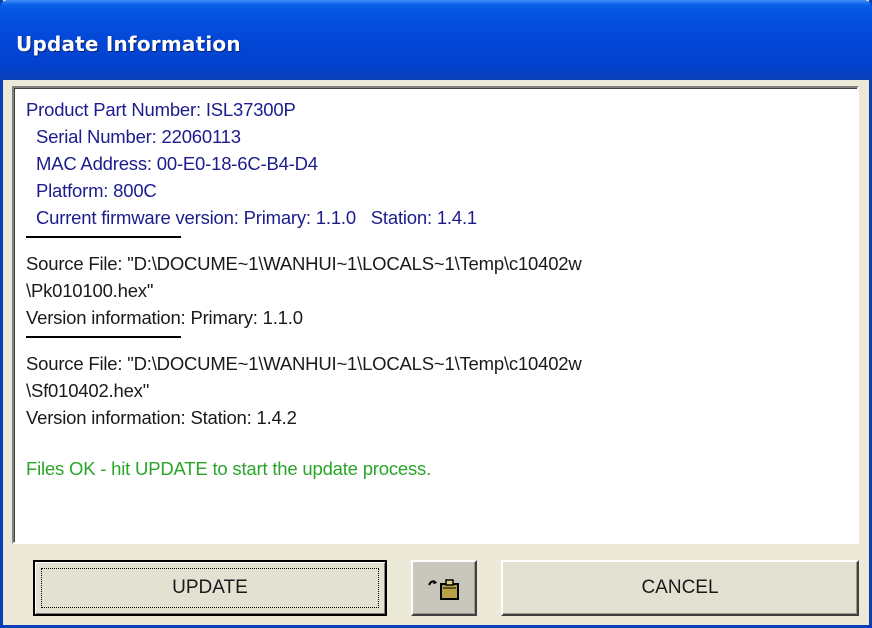 The height and width of the screenshot is (628, 872). I want to click on cancel-button-label: CANCEL, so click(680, 587).